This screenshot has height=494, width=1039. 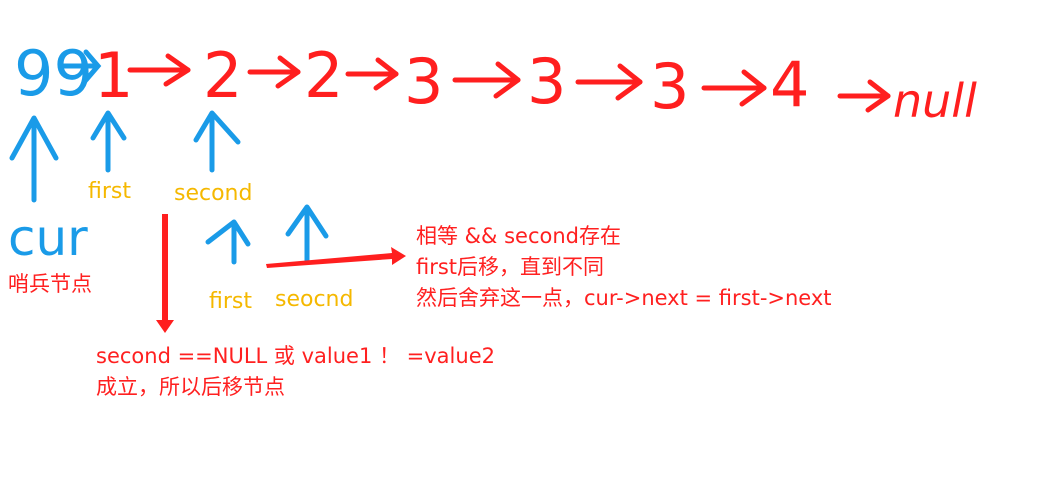 What do you see at coordinates (222, 75) in the screenshot?
I see `list-node-2: 2` at bounding box center [222, 75].